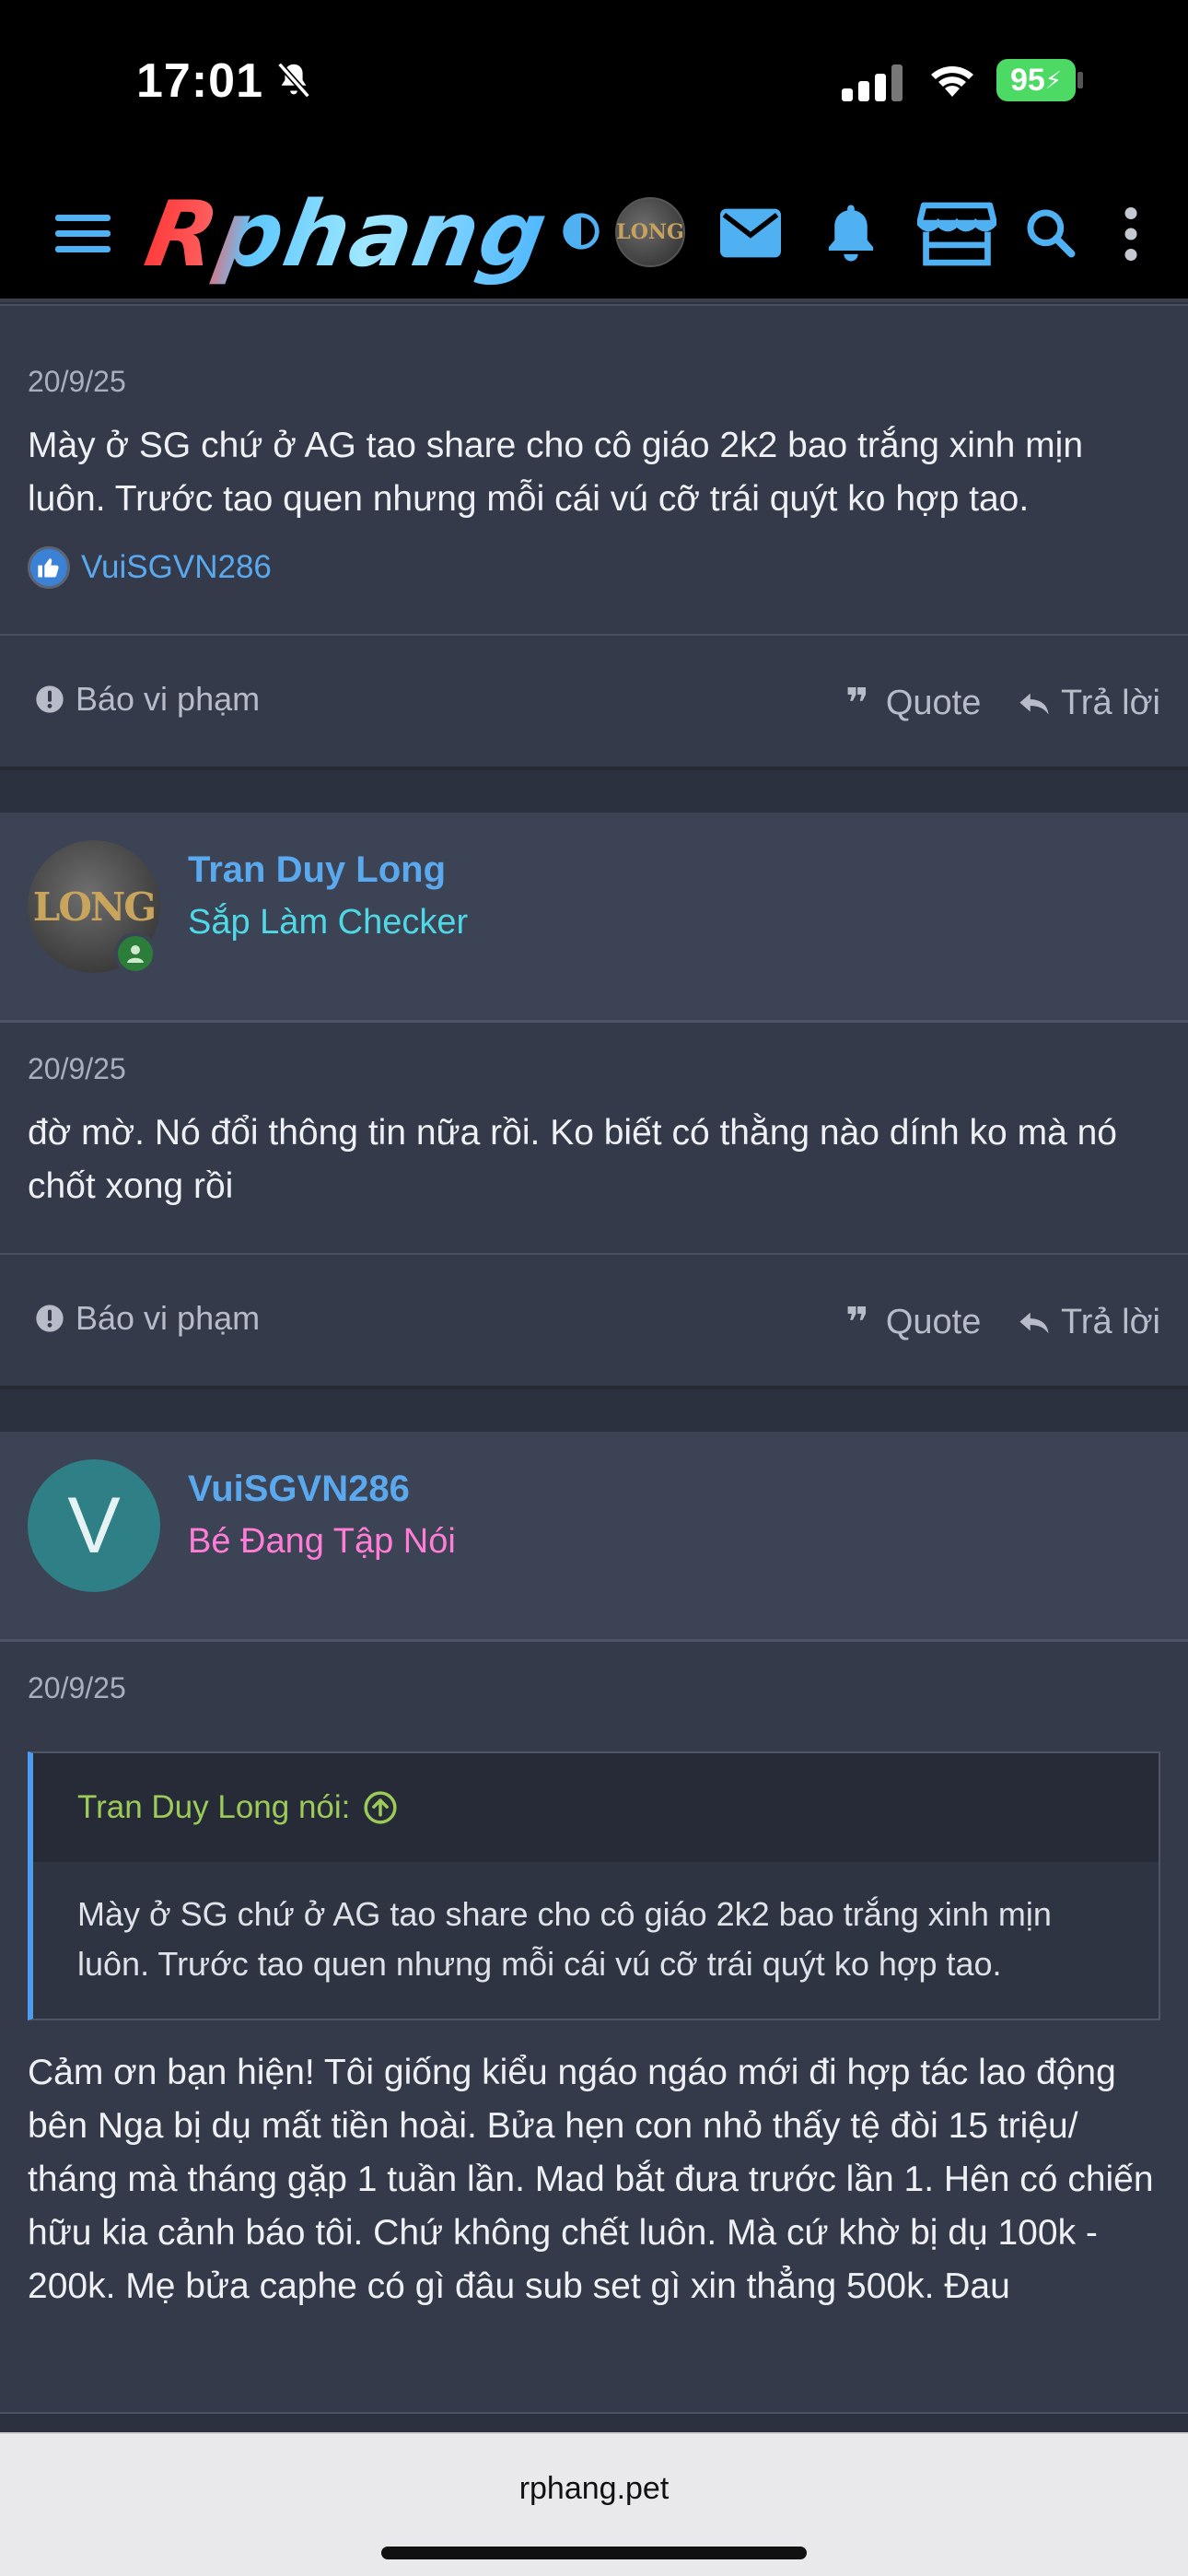  I want to click on account-avatar: LONG, so click(650, 232).